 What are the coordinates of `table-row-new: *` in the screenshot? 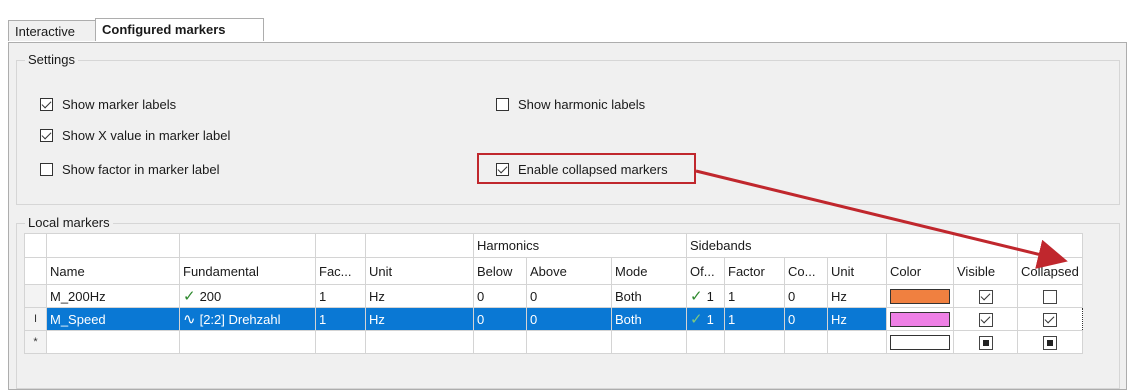 It's located at (553, 342).